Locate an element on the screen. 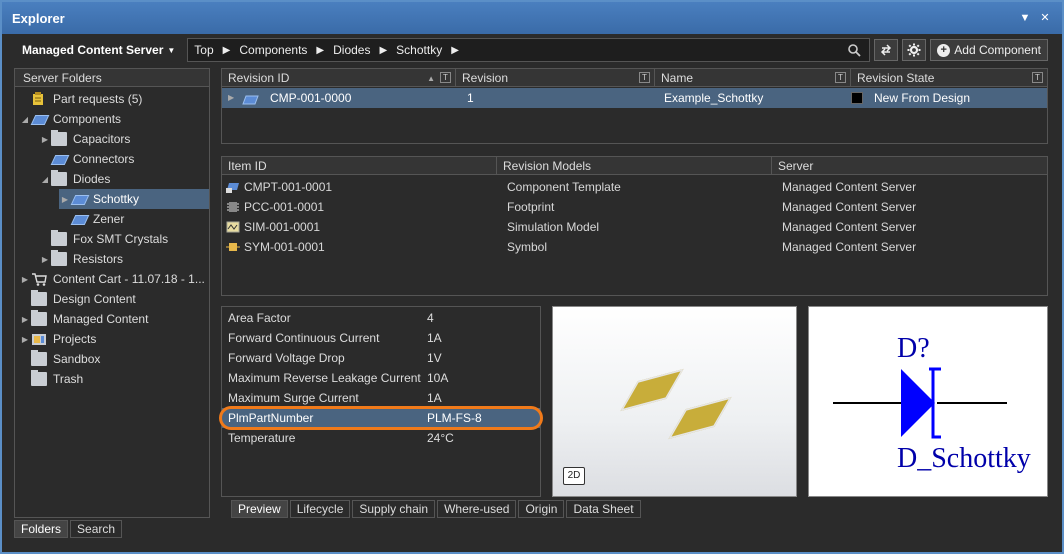  tree-item-design-content: Design Content is located at coordinates (114, 299).